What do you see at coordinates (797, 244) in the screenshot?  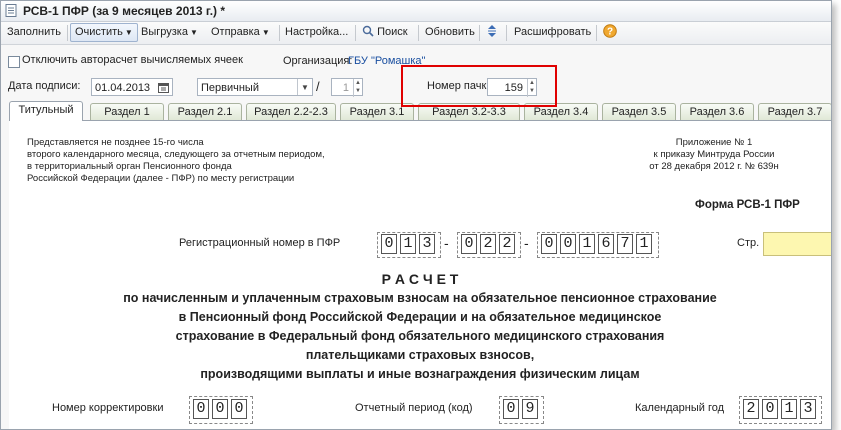 I see `page-number-field` at bounding box center [797, 244].